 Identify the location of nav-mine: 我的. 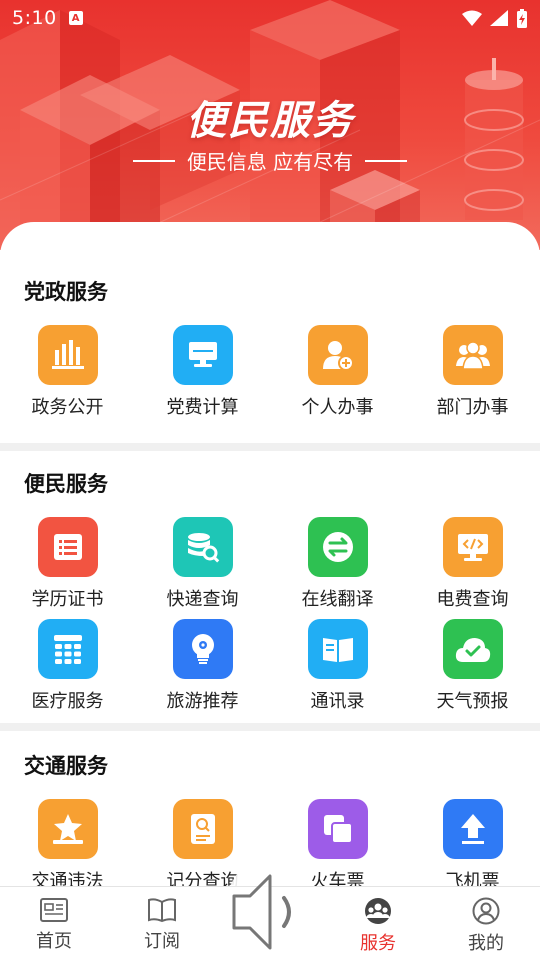
(486, 923).